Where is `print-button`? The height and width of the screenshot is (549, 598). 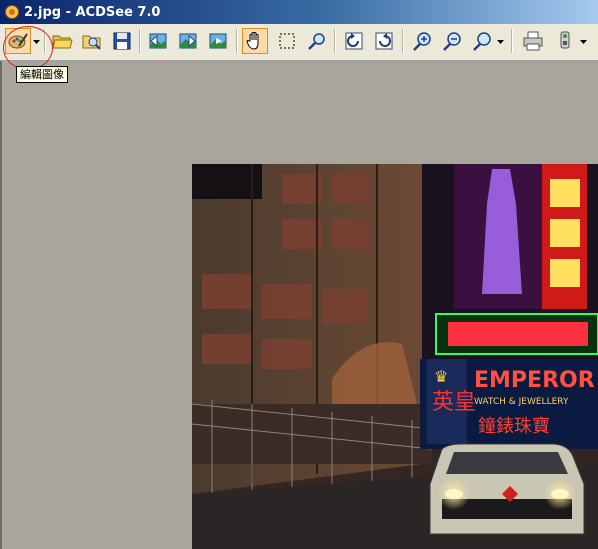
print-button is located at coordinates (533, 41).